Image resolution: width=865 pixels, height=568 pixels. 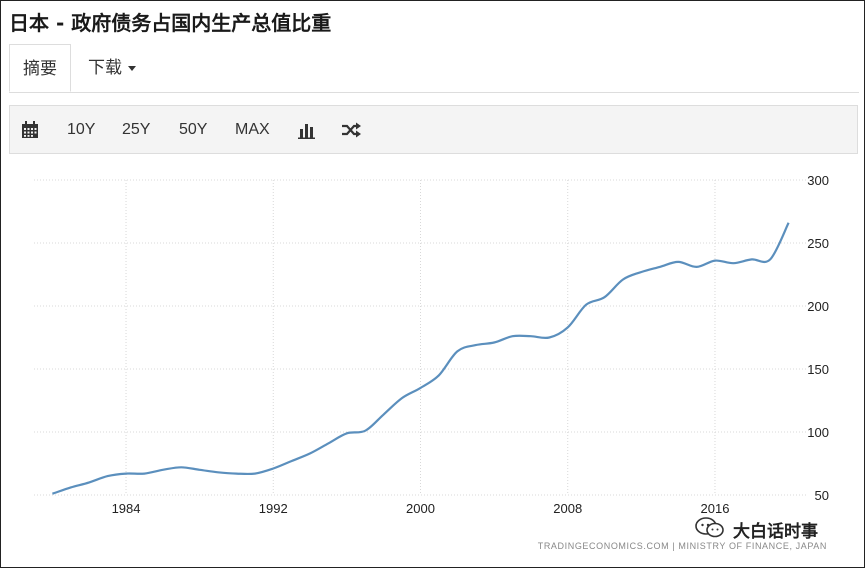 What do you see at coordinates (818, 243) in the screenshot?
I see `y-tick-label: 250` at bounding box center [818, 243].